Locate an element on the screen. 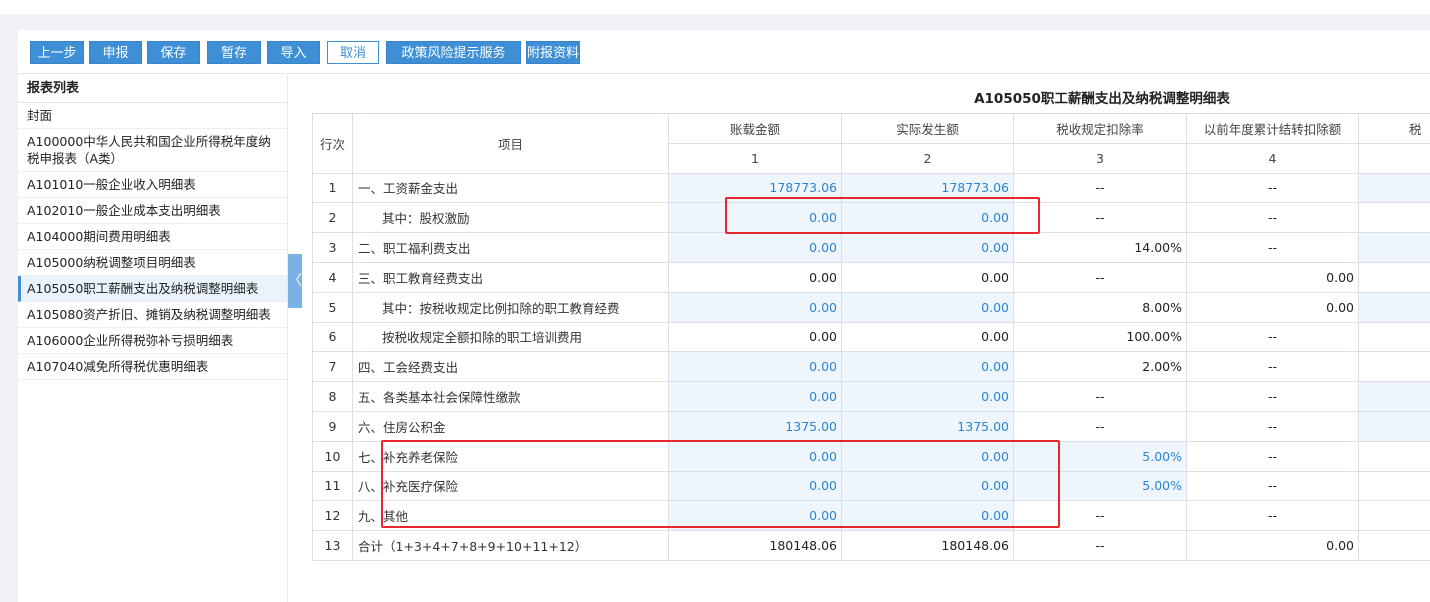 Image resolution: width=1430 pixels, height=602 pixels. cell-prior-carryover: 0.00 is located at coordinates (1272, 545).